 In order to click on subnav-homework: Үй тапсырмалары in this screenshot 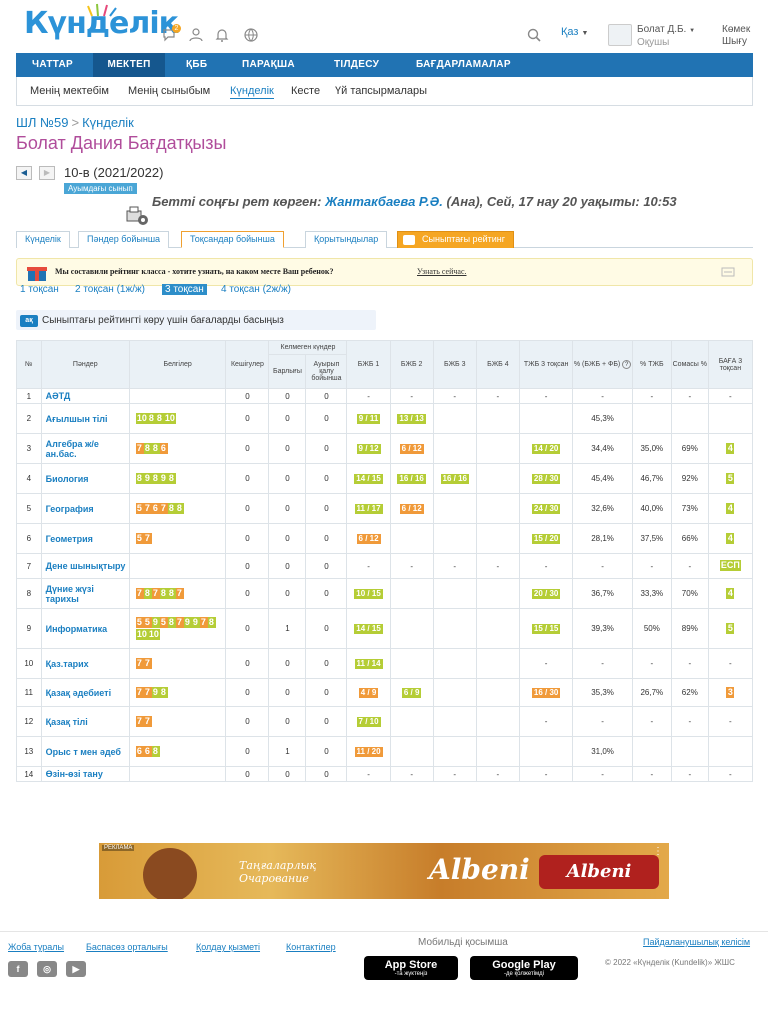, I will do `click(381, 91)`.